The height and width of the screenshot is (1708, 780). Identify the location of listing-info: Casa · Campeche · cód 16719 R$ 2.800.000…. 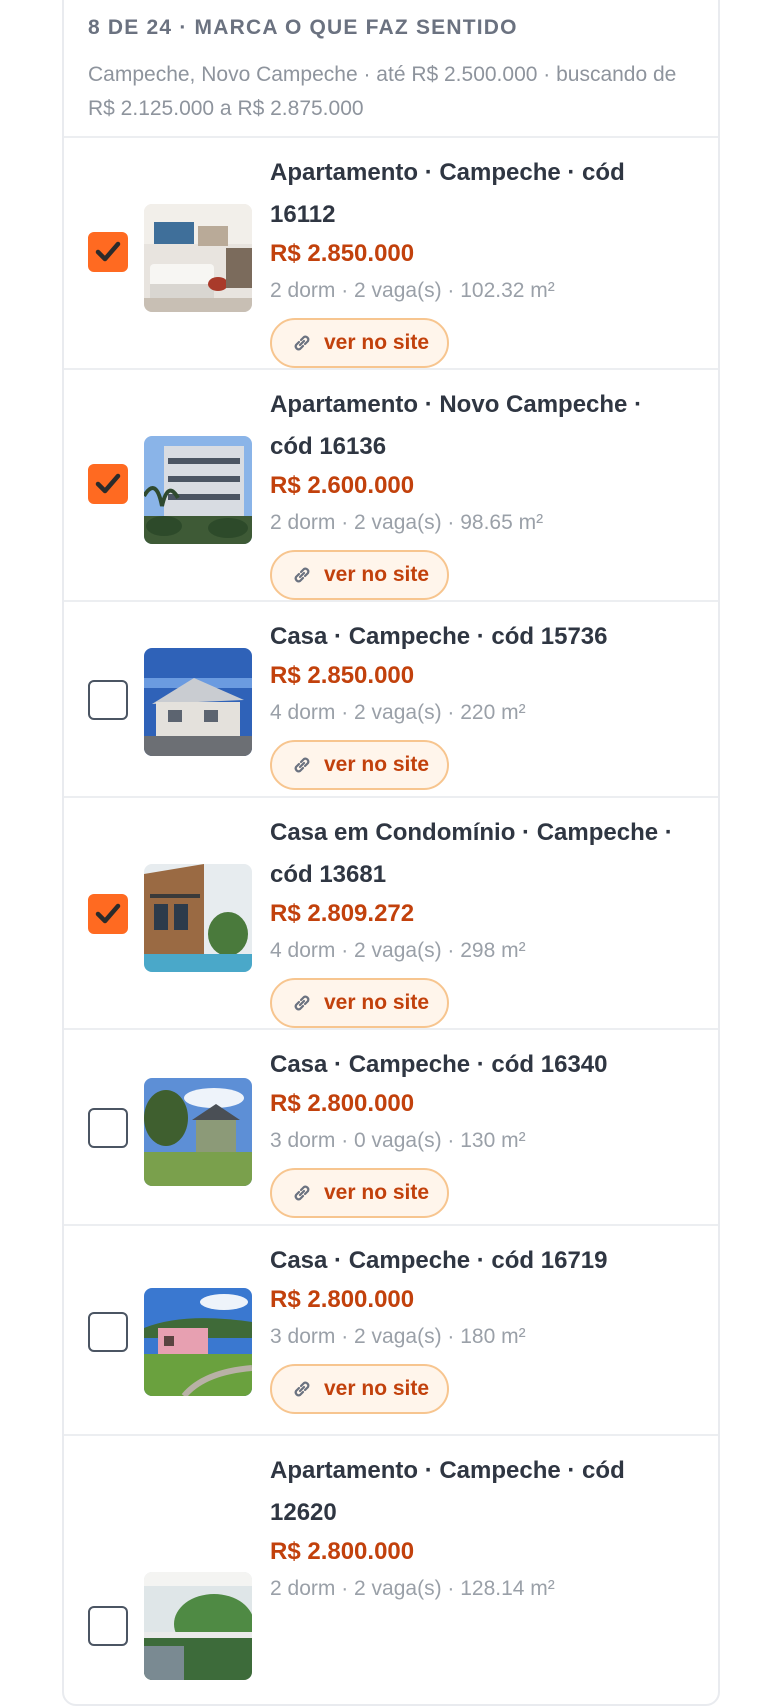
(480, 1327).